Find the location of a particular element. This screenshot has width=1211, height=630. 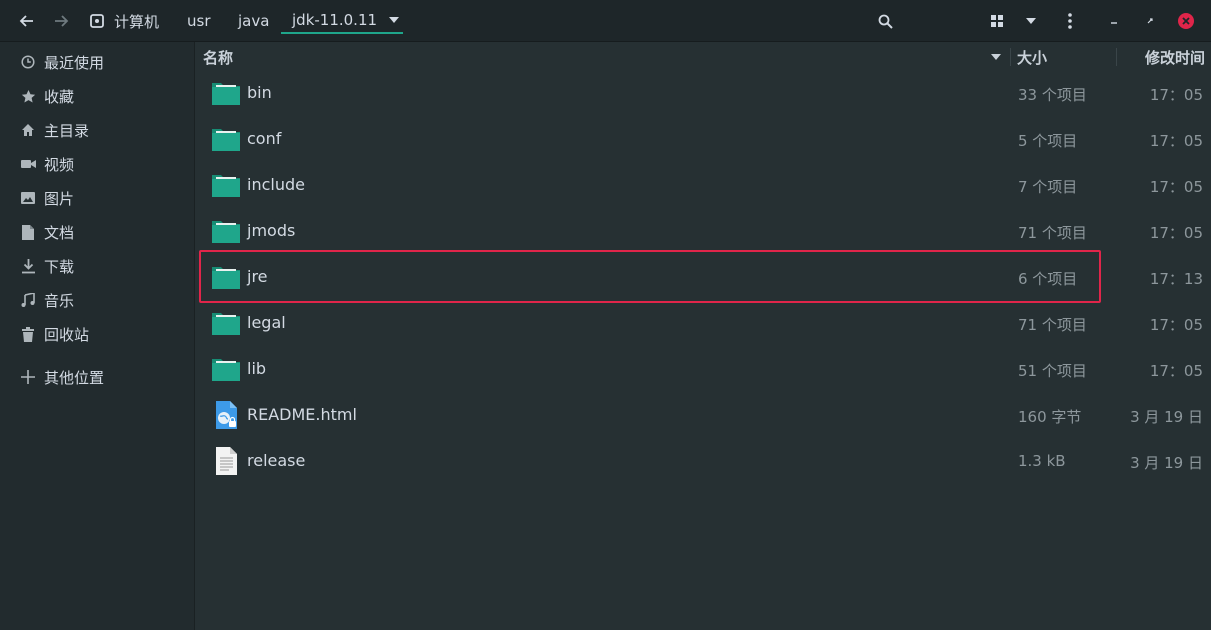

sidebar-item-label: 音乐 is located at coordinates (59, 300).